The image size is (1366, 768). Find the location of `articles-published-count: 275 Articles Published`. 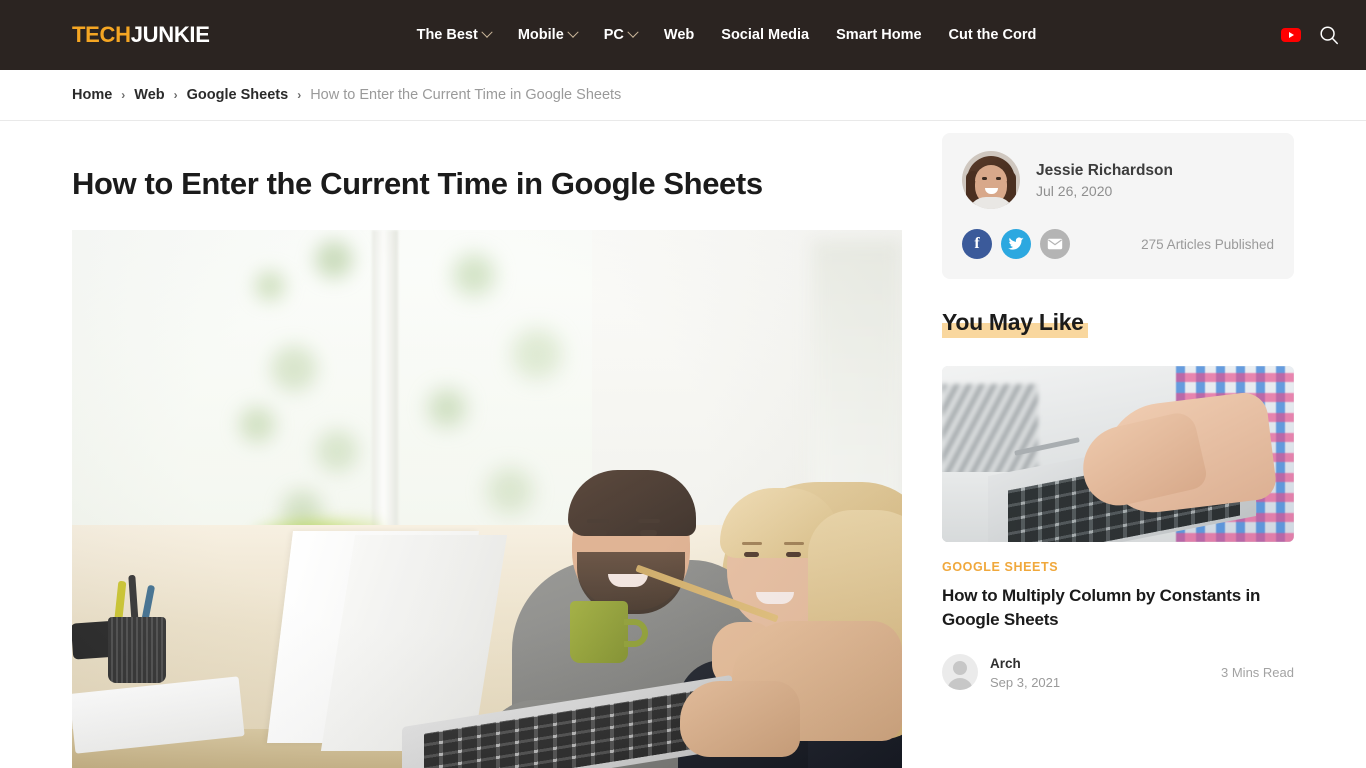

articles-published-count: 275 Articles Published is located at coordinates (1207, 244).